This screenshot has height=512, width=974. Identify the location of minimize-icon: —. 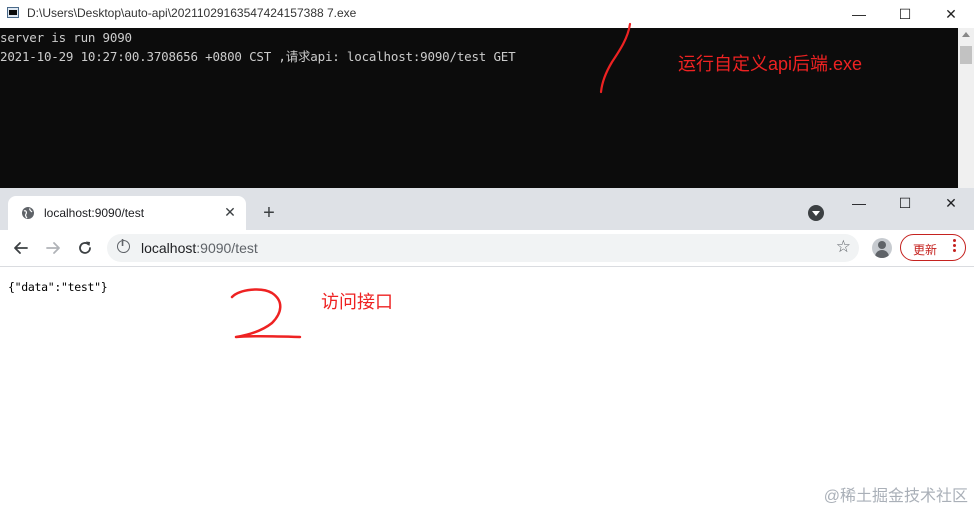
(859, 203).